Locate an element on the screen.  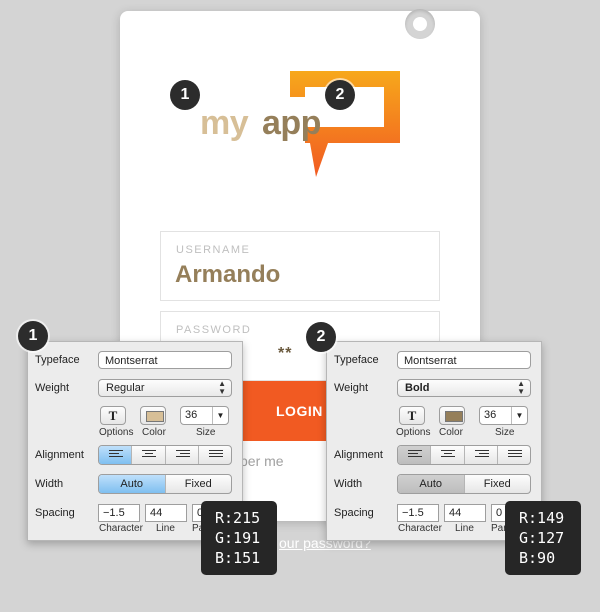
username-value: Armando is located at coordinates (228, 274).